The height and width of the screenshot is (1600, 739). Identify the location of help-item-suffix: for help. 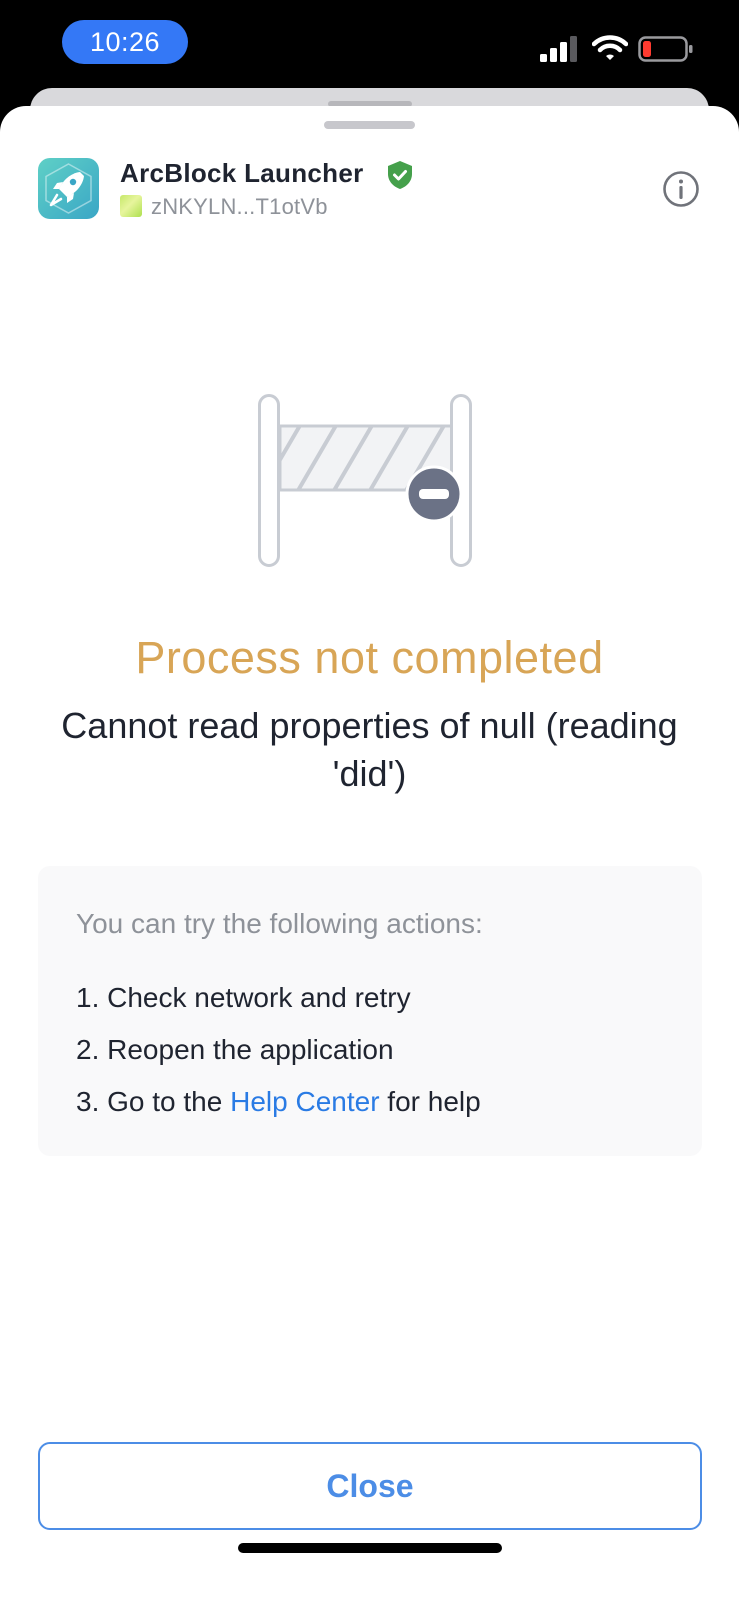
(430, 1101).